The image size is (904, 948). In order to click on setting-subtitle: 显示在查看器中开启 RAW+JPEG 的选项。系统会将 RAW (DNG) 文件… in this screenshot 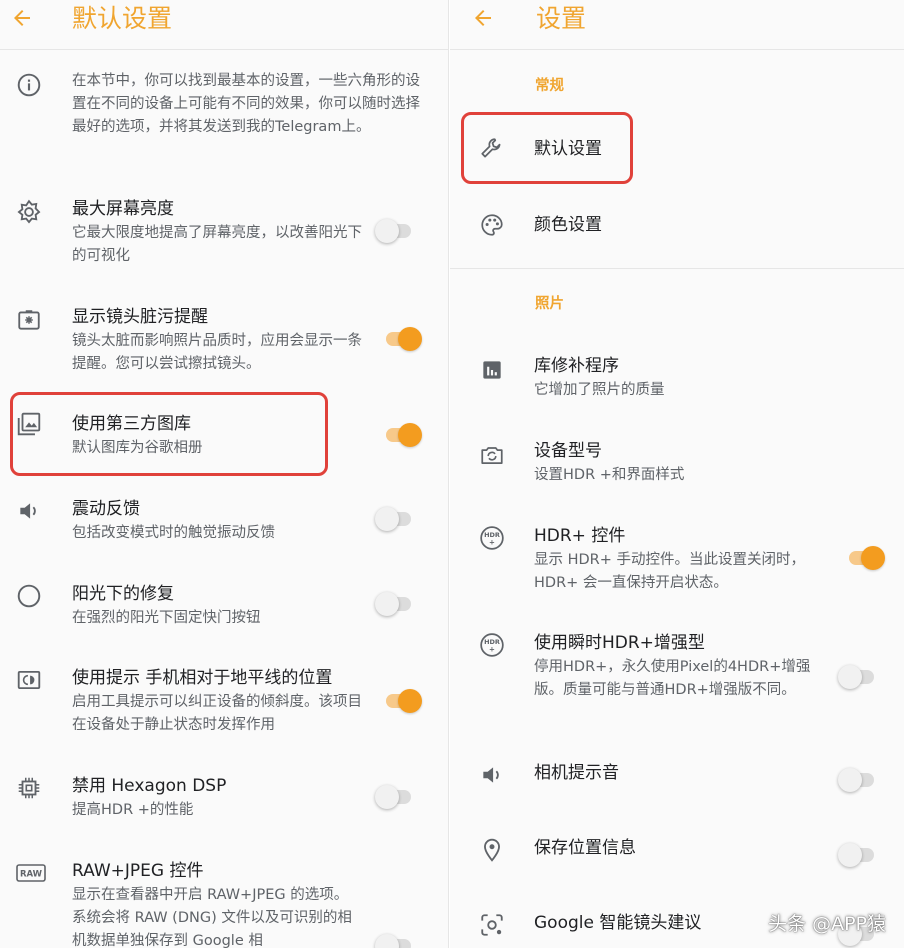, I will do `click(212, 917)`.